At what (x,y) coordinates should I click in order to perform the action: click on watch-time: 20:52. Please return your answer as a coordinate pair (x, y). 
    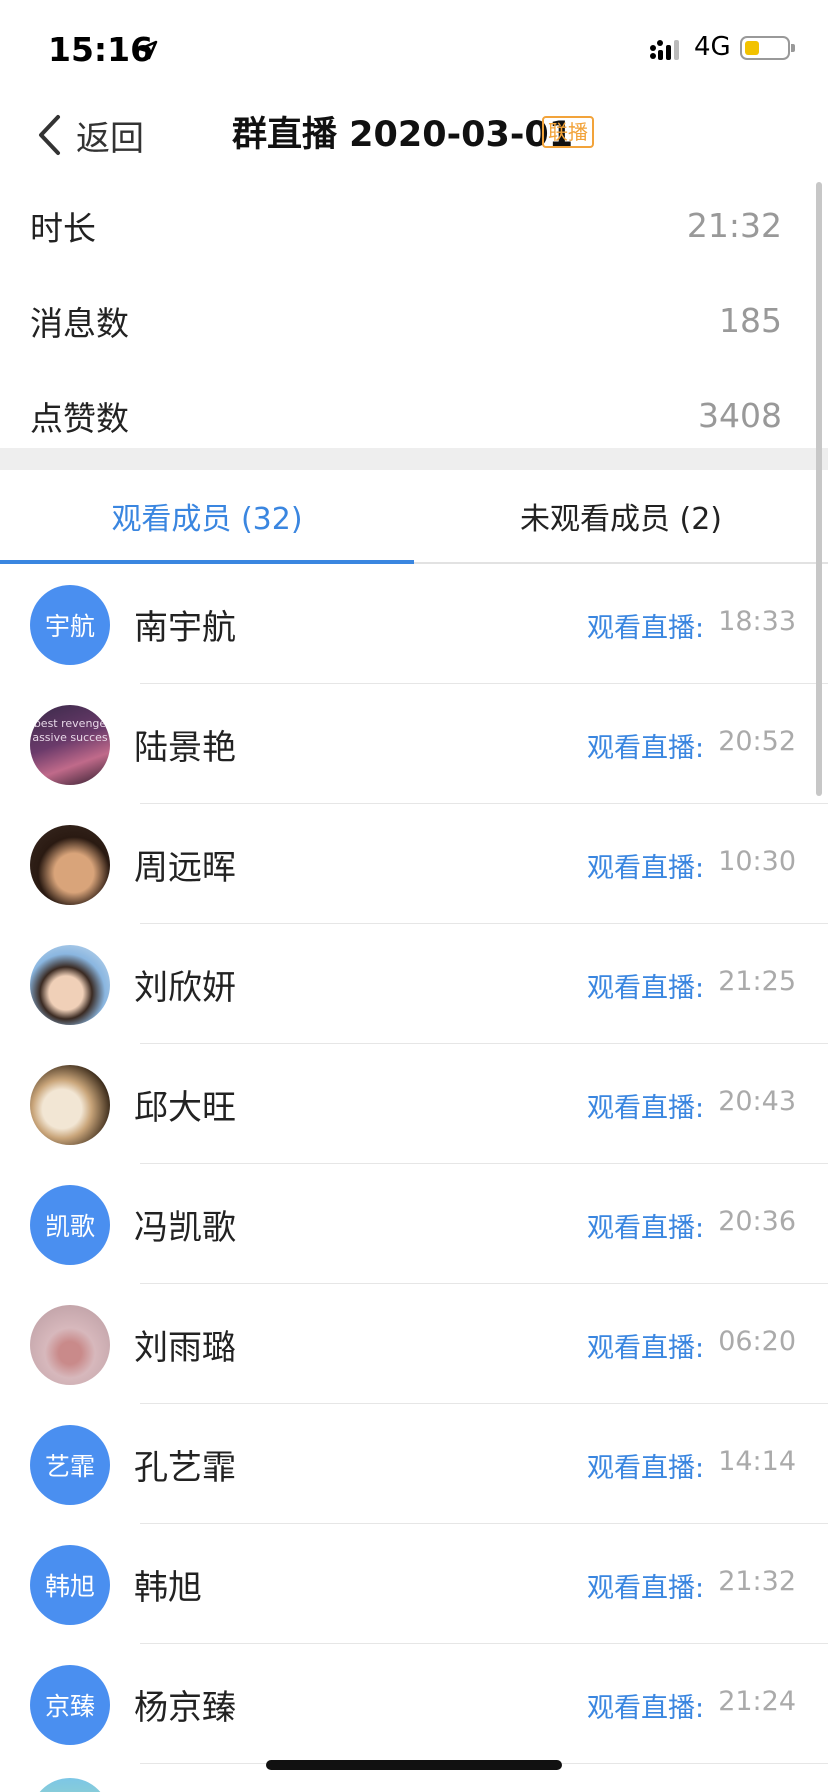
    Looking at the image, I should click on (757, 741).